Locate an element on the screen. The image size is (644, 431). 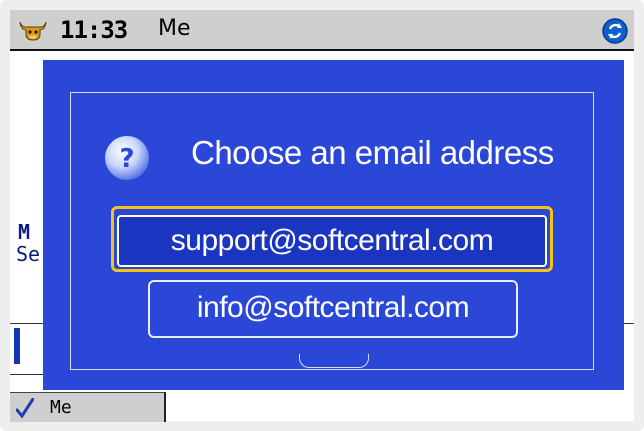
background-cursor is located at coordinates (17, 346).